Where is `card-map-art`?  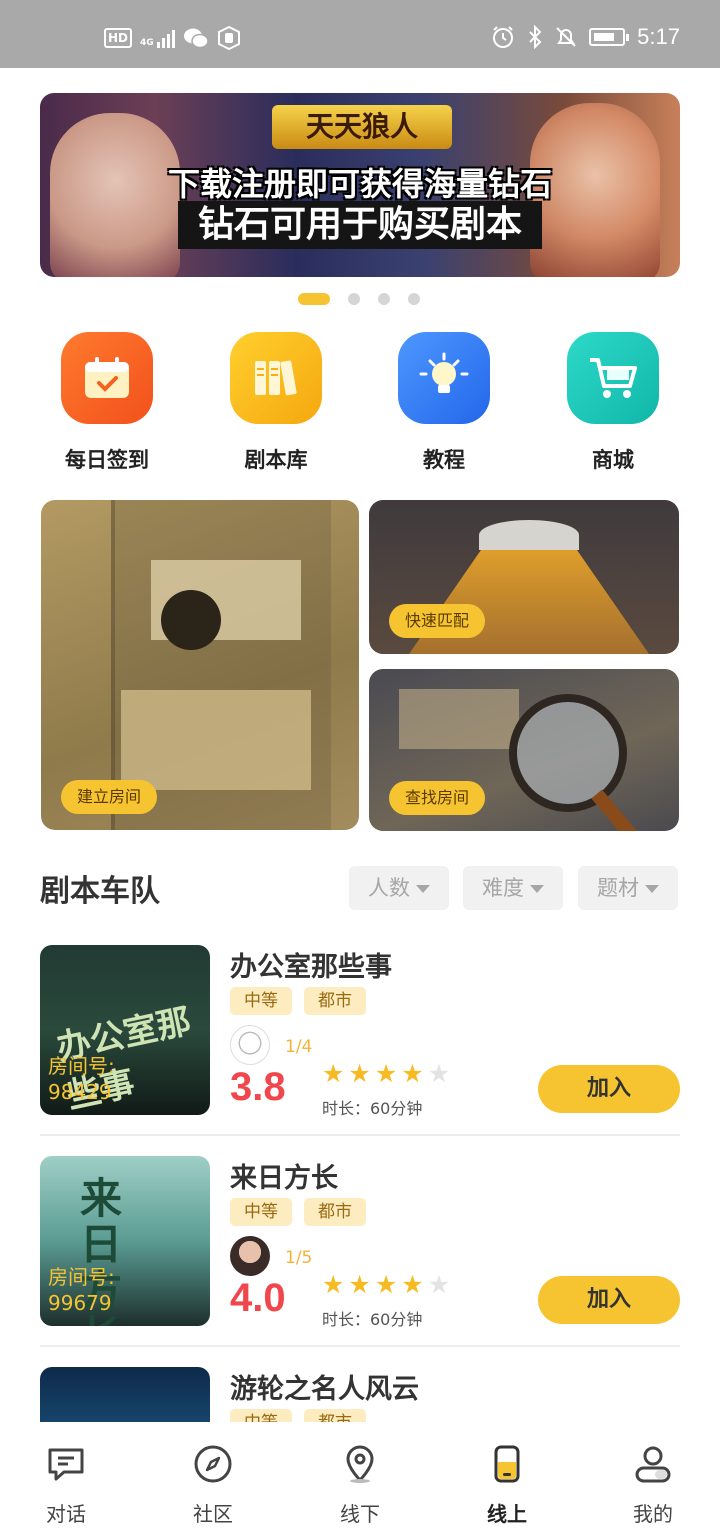
card-map-art is located at coordinates (216, 740).